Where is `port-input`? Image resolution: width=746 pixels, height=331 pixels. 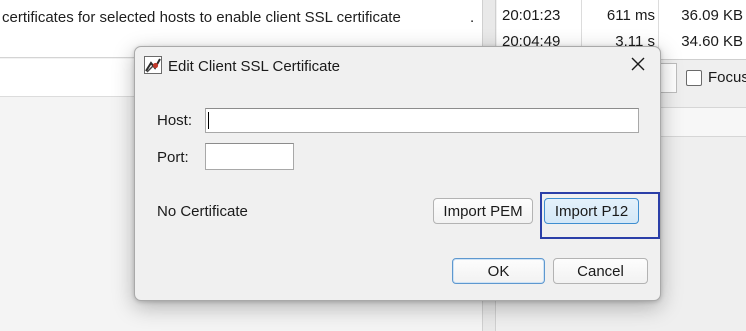
port-input is located at coordinates (249, 156).